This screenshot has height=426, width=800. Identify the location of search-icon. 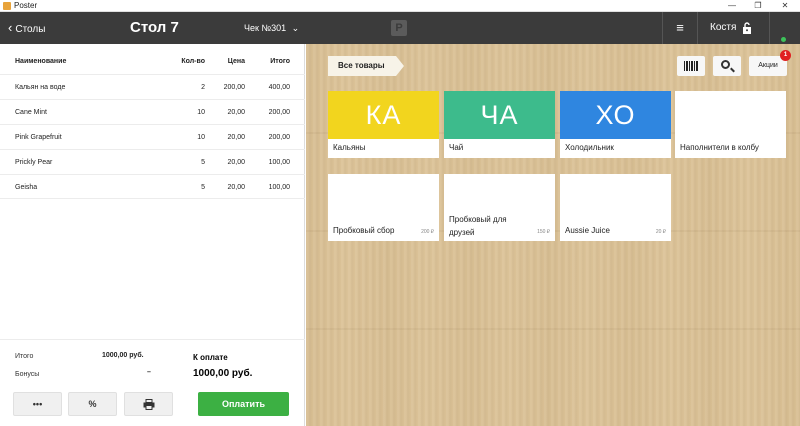
(725, 64).